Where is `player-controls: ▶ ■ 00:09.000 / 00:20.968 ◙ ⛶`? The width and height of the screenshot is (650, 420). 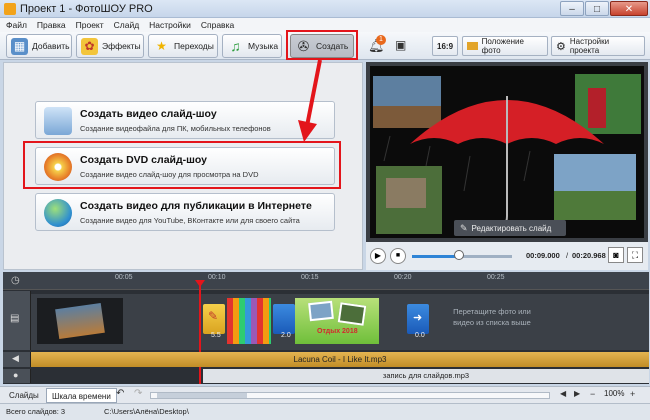
player-controls: ▶ ■ 00:09.000 / 00:20.968 ◙ ⛶ is located at coordinates (507, 256).